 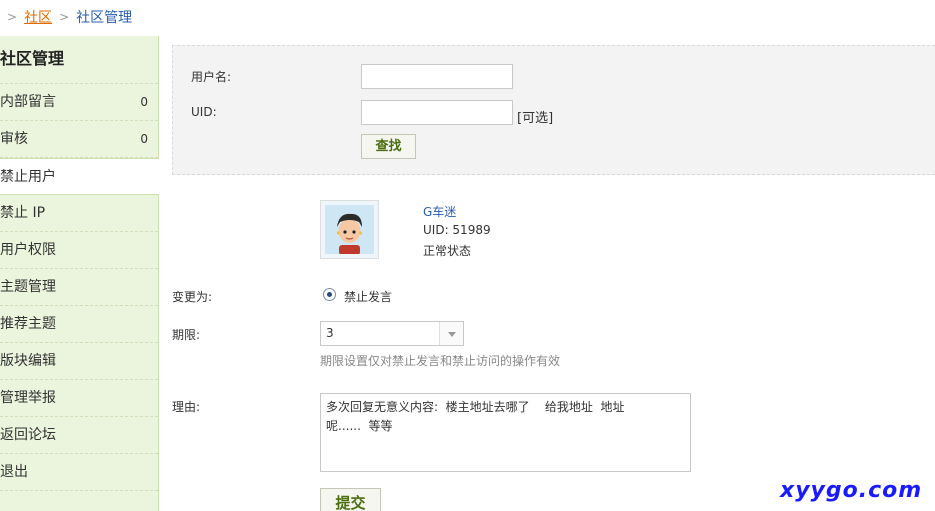 What do you see at coordinates (28, 250) in the screenshot?
I see `sidebar-item-label: 用户权限` at bounding box center [28, 250].